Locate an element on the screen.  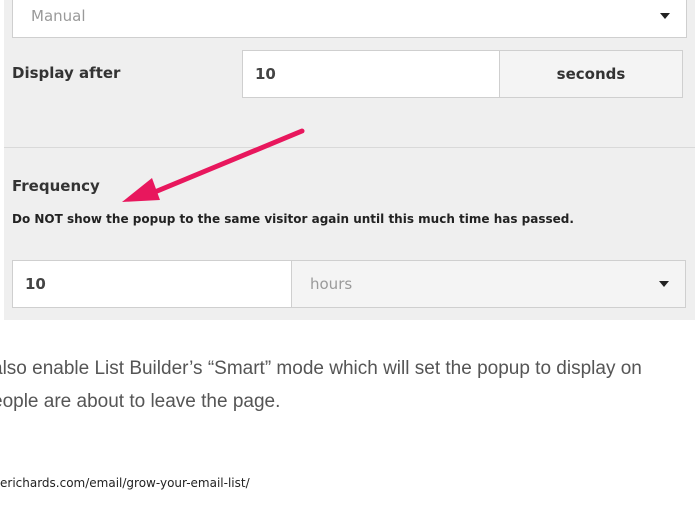
article-line-2: eople are about to leave the page. is located at coordinates (140, 401).